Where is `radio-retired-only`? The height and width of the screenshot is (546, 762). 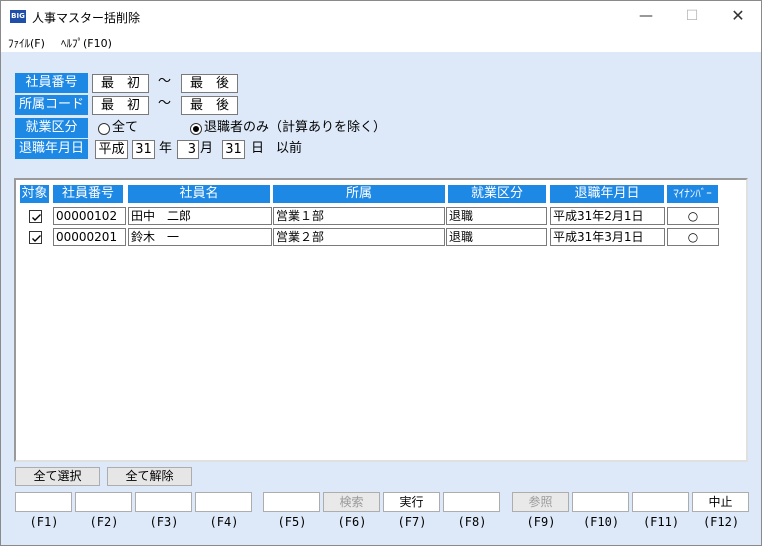 radio-retired-only is located at coordinates (196, 129).